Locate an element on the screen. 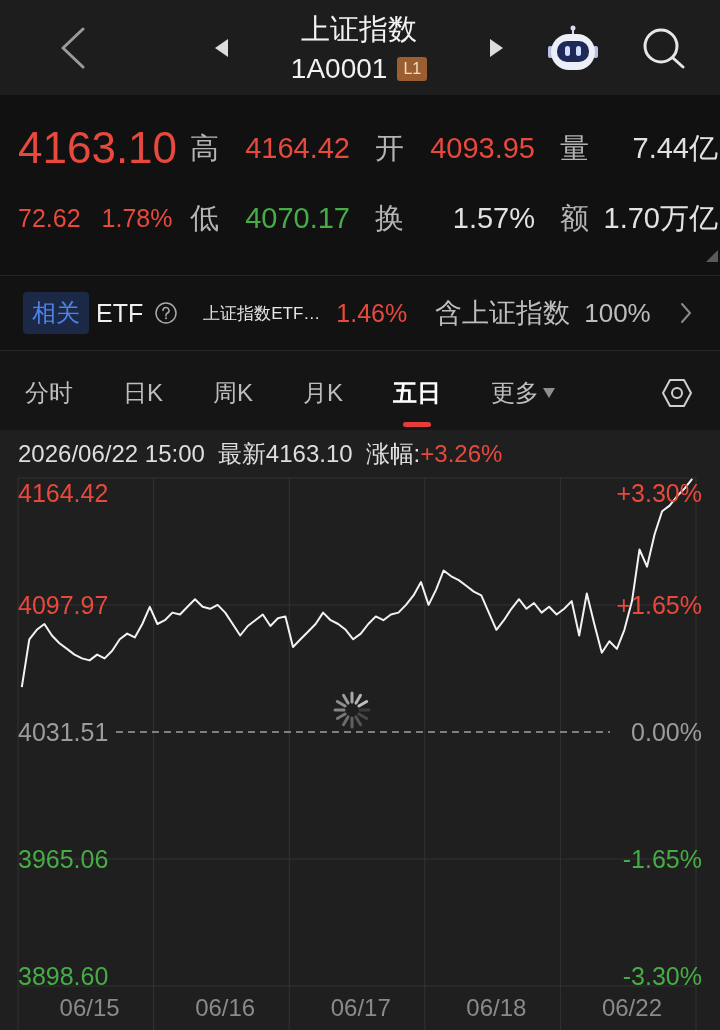  etf-label: ETF is located at coordinates (120, 313).